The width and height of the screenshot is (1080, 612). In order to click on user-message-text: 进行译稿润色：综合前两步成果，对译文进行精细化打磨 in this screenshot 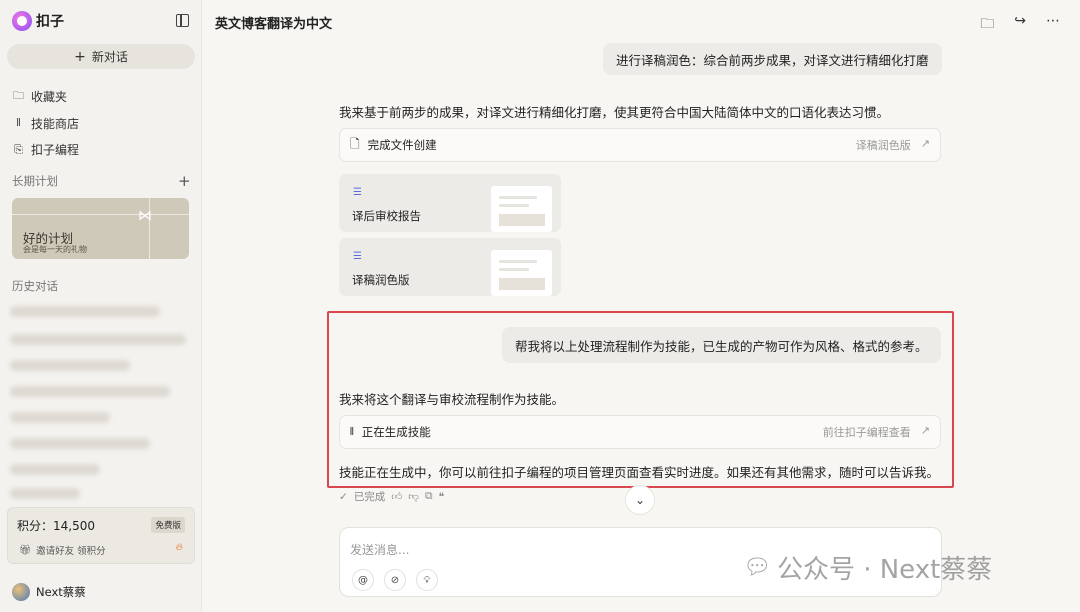, I will do `click(772, 60)`.